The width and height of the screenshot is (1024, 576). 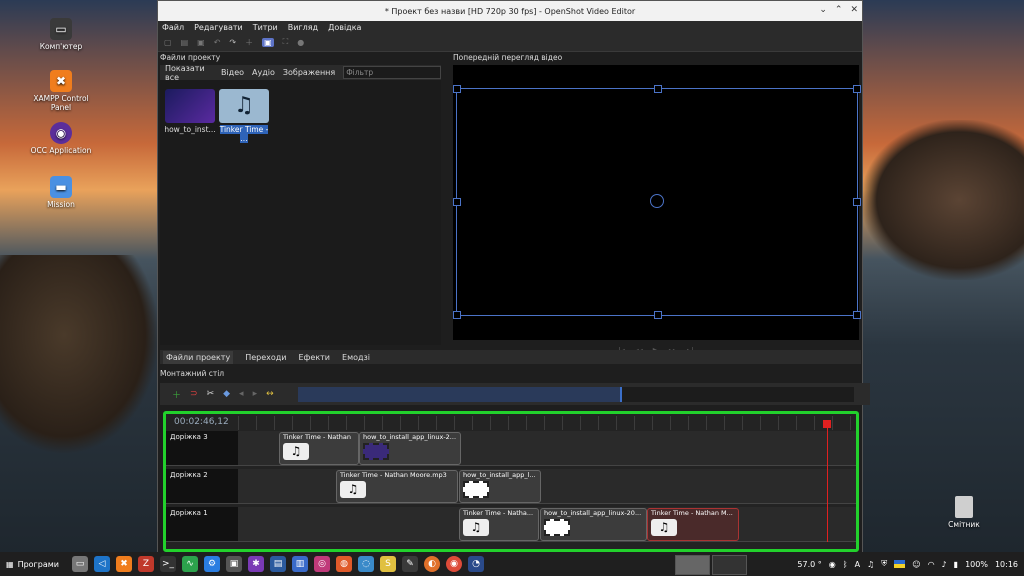 What do you see at coordinates (218, 27) in the screenshot?
I see `menu-edit: Редагувати` at bounding box center [218, 27].